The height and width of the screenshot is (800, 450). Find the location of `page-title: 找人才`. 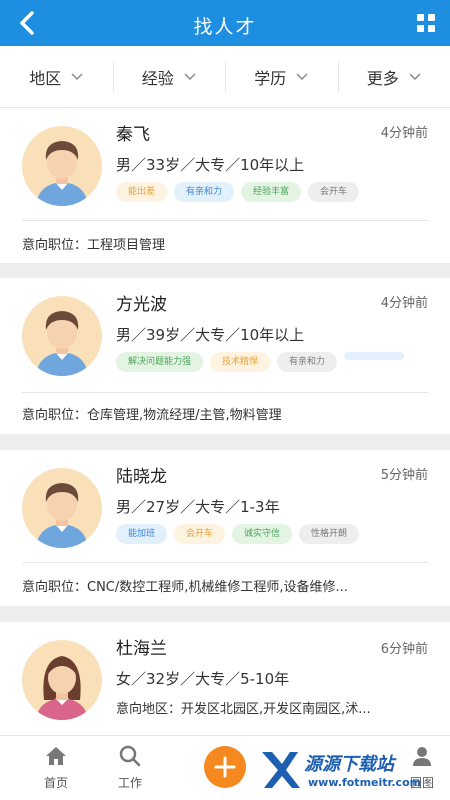

page-title: 找人才 is located at coordinates (225, 27).